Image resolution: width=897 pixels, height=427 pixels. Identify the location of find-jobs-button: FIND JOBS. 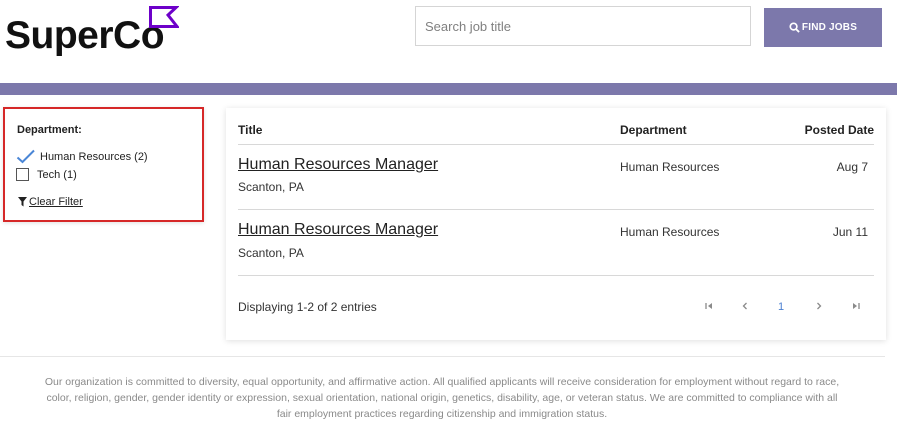
(823, 27).